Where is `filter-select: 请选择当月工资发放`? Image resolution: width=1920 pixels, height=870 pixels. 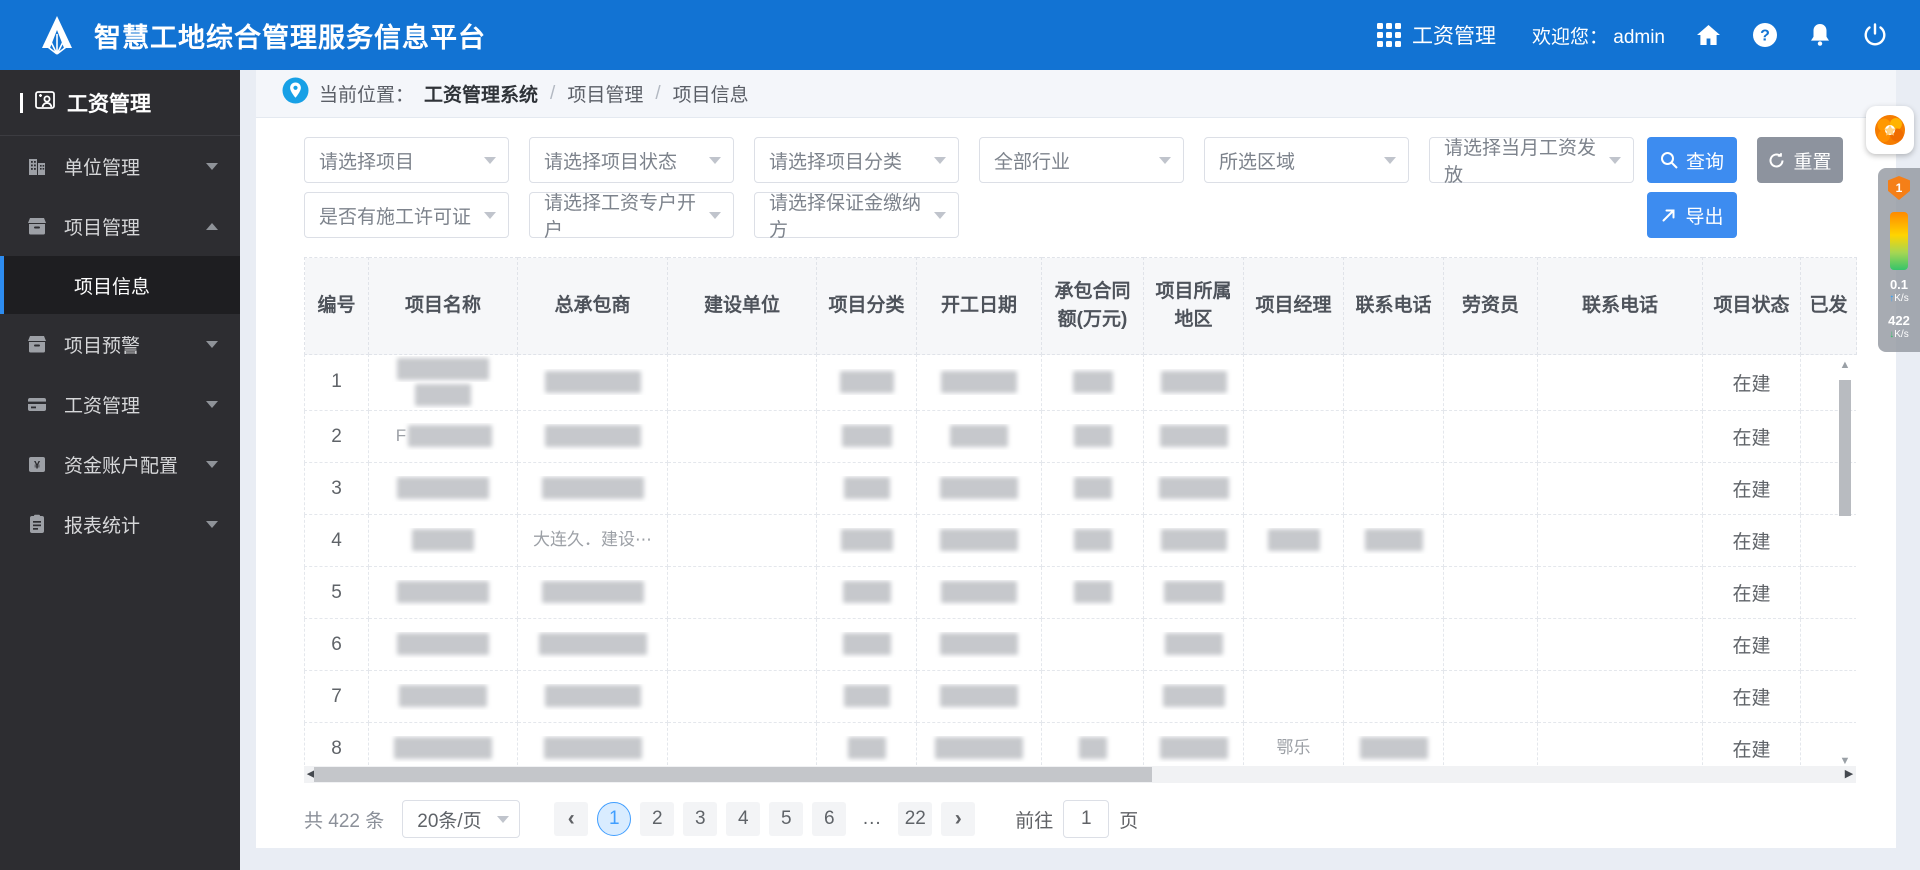
filter-select: 请选择当月工资发放 is located at coordinates (1531, 161).